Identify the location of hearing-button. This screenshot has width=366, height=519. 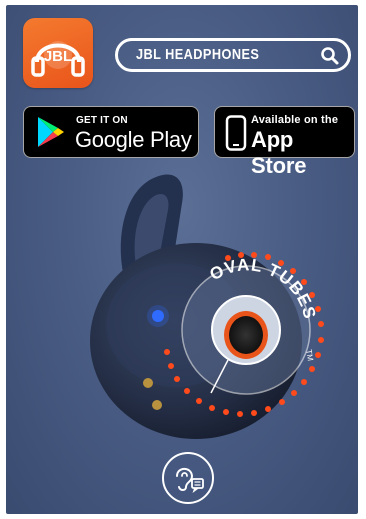
(188, 478).